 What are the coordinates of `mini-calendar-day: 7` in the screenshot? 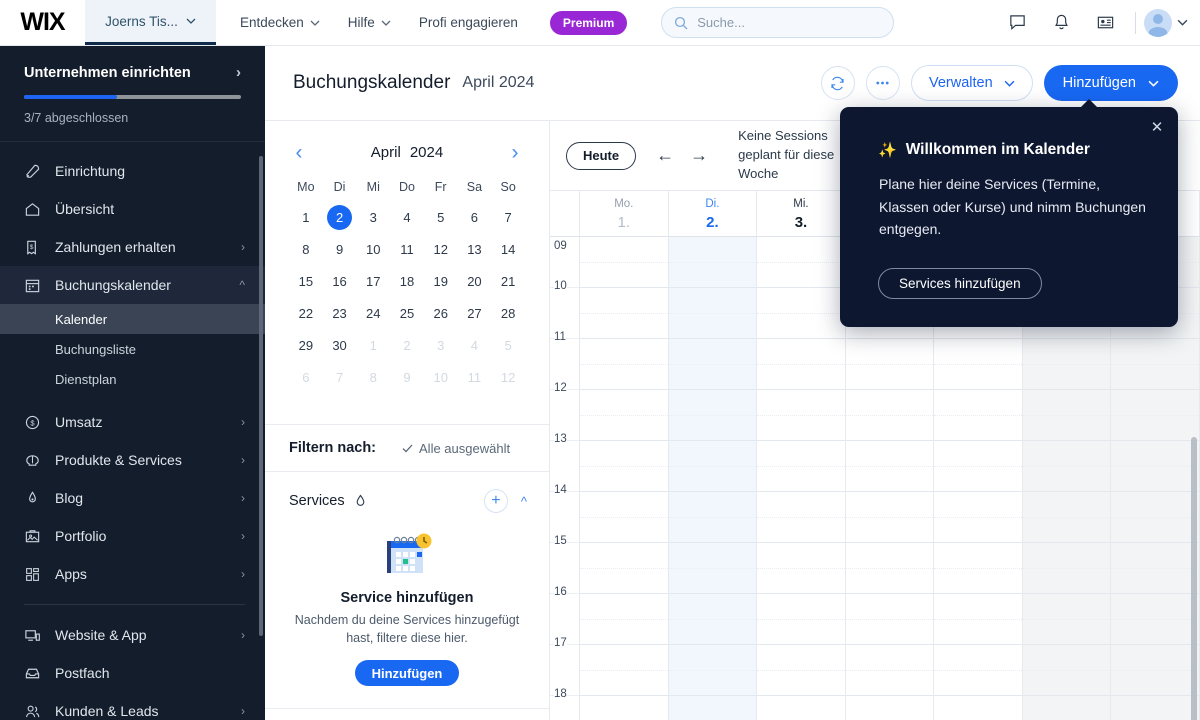 It's located at (340, 377).